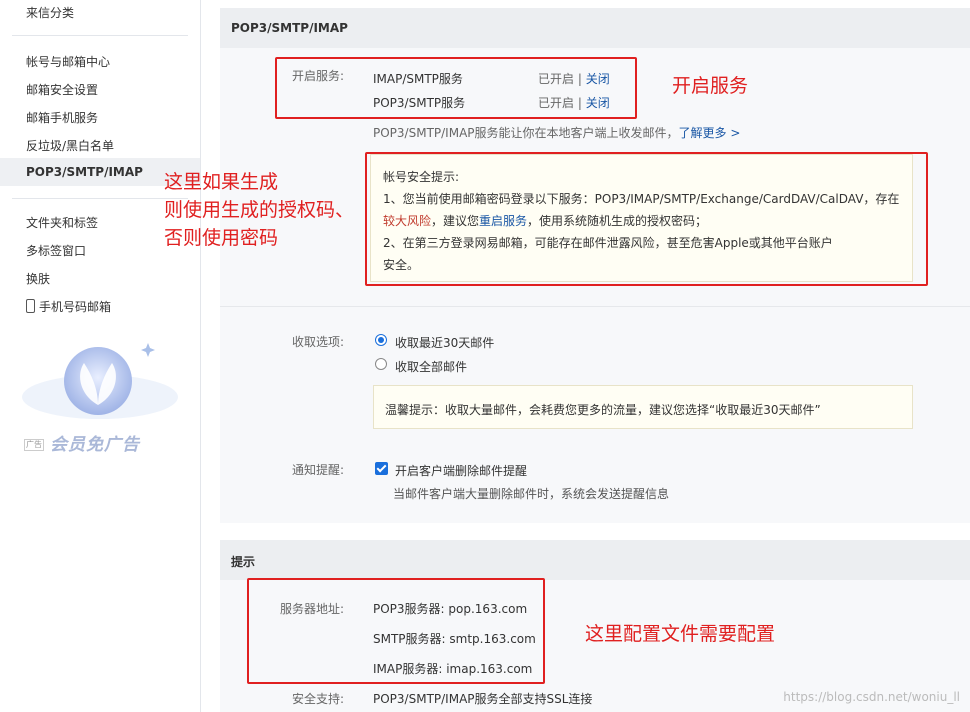  Describe the element at coordinates (595, 560) in the screenshot. I see `panel-header: 提示` at that location.